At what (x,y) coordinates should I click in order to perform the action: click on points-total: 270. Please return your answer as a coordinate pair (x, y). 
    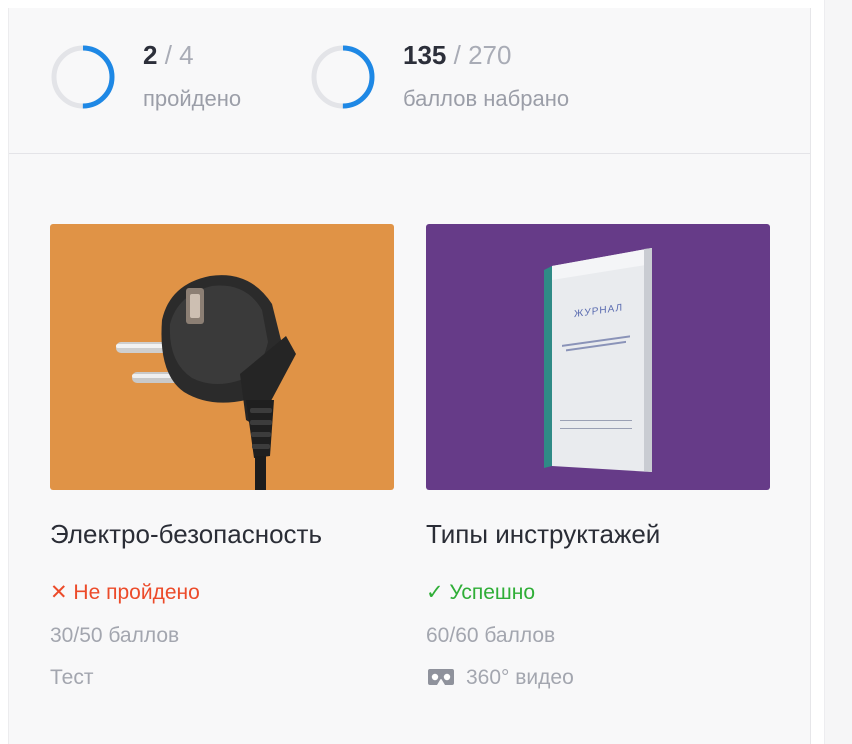
    Looking at the image, I should click on (490, 55).